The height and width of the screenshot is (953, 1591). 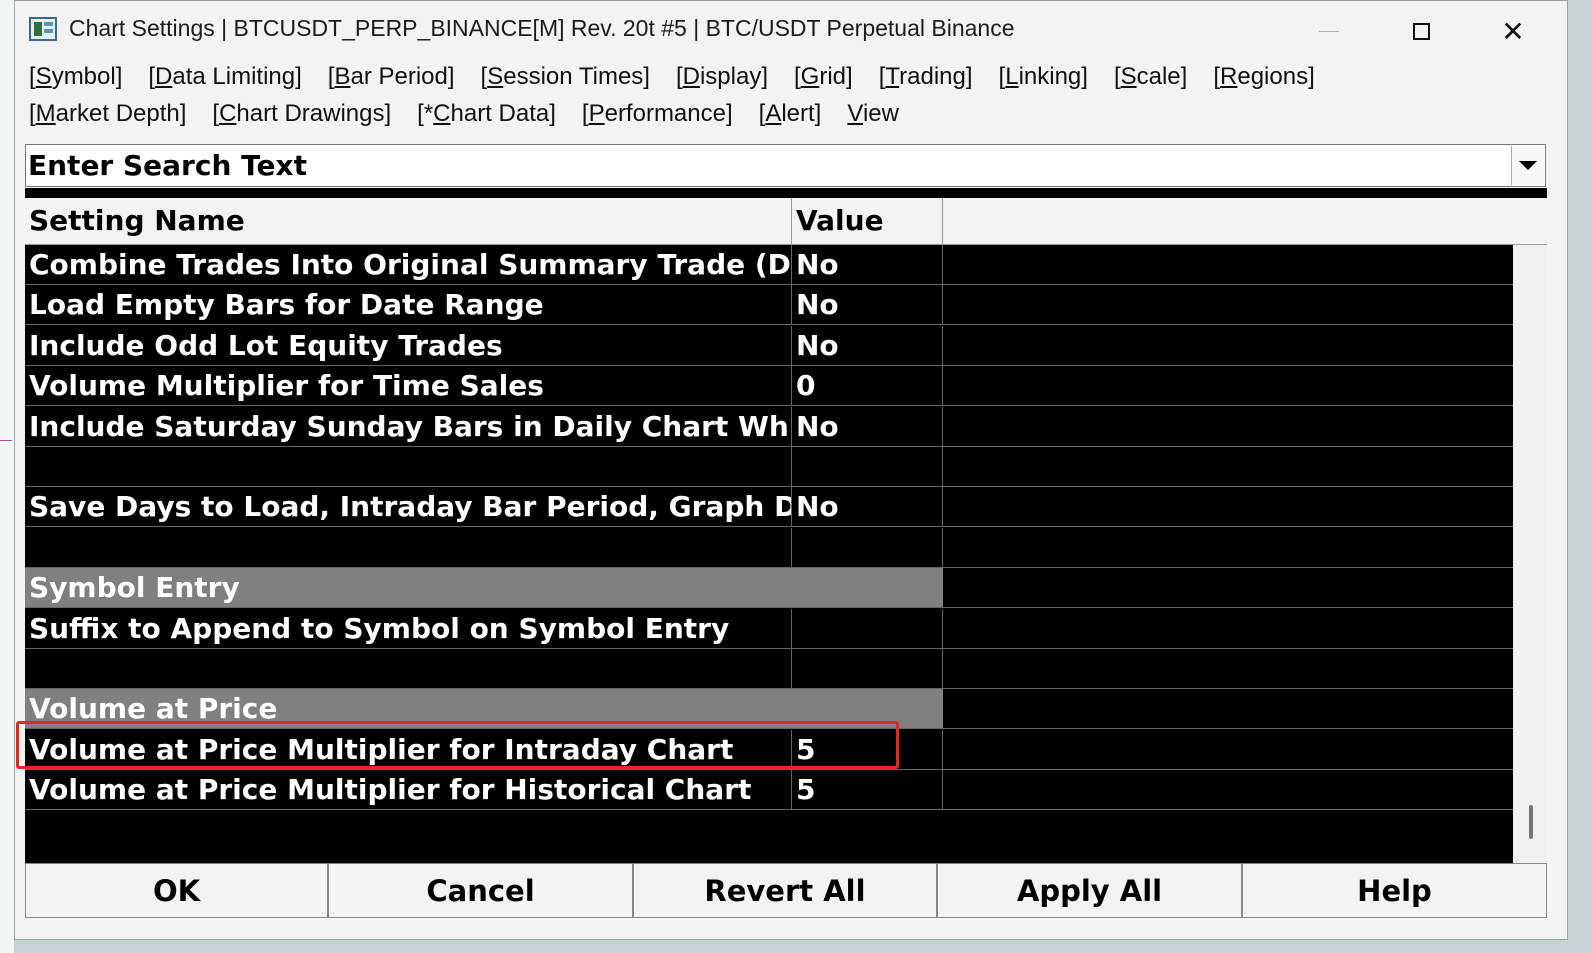 I want to click on menu-item: [Scale], so click(x=1150, y=77).